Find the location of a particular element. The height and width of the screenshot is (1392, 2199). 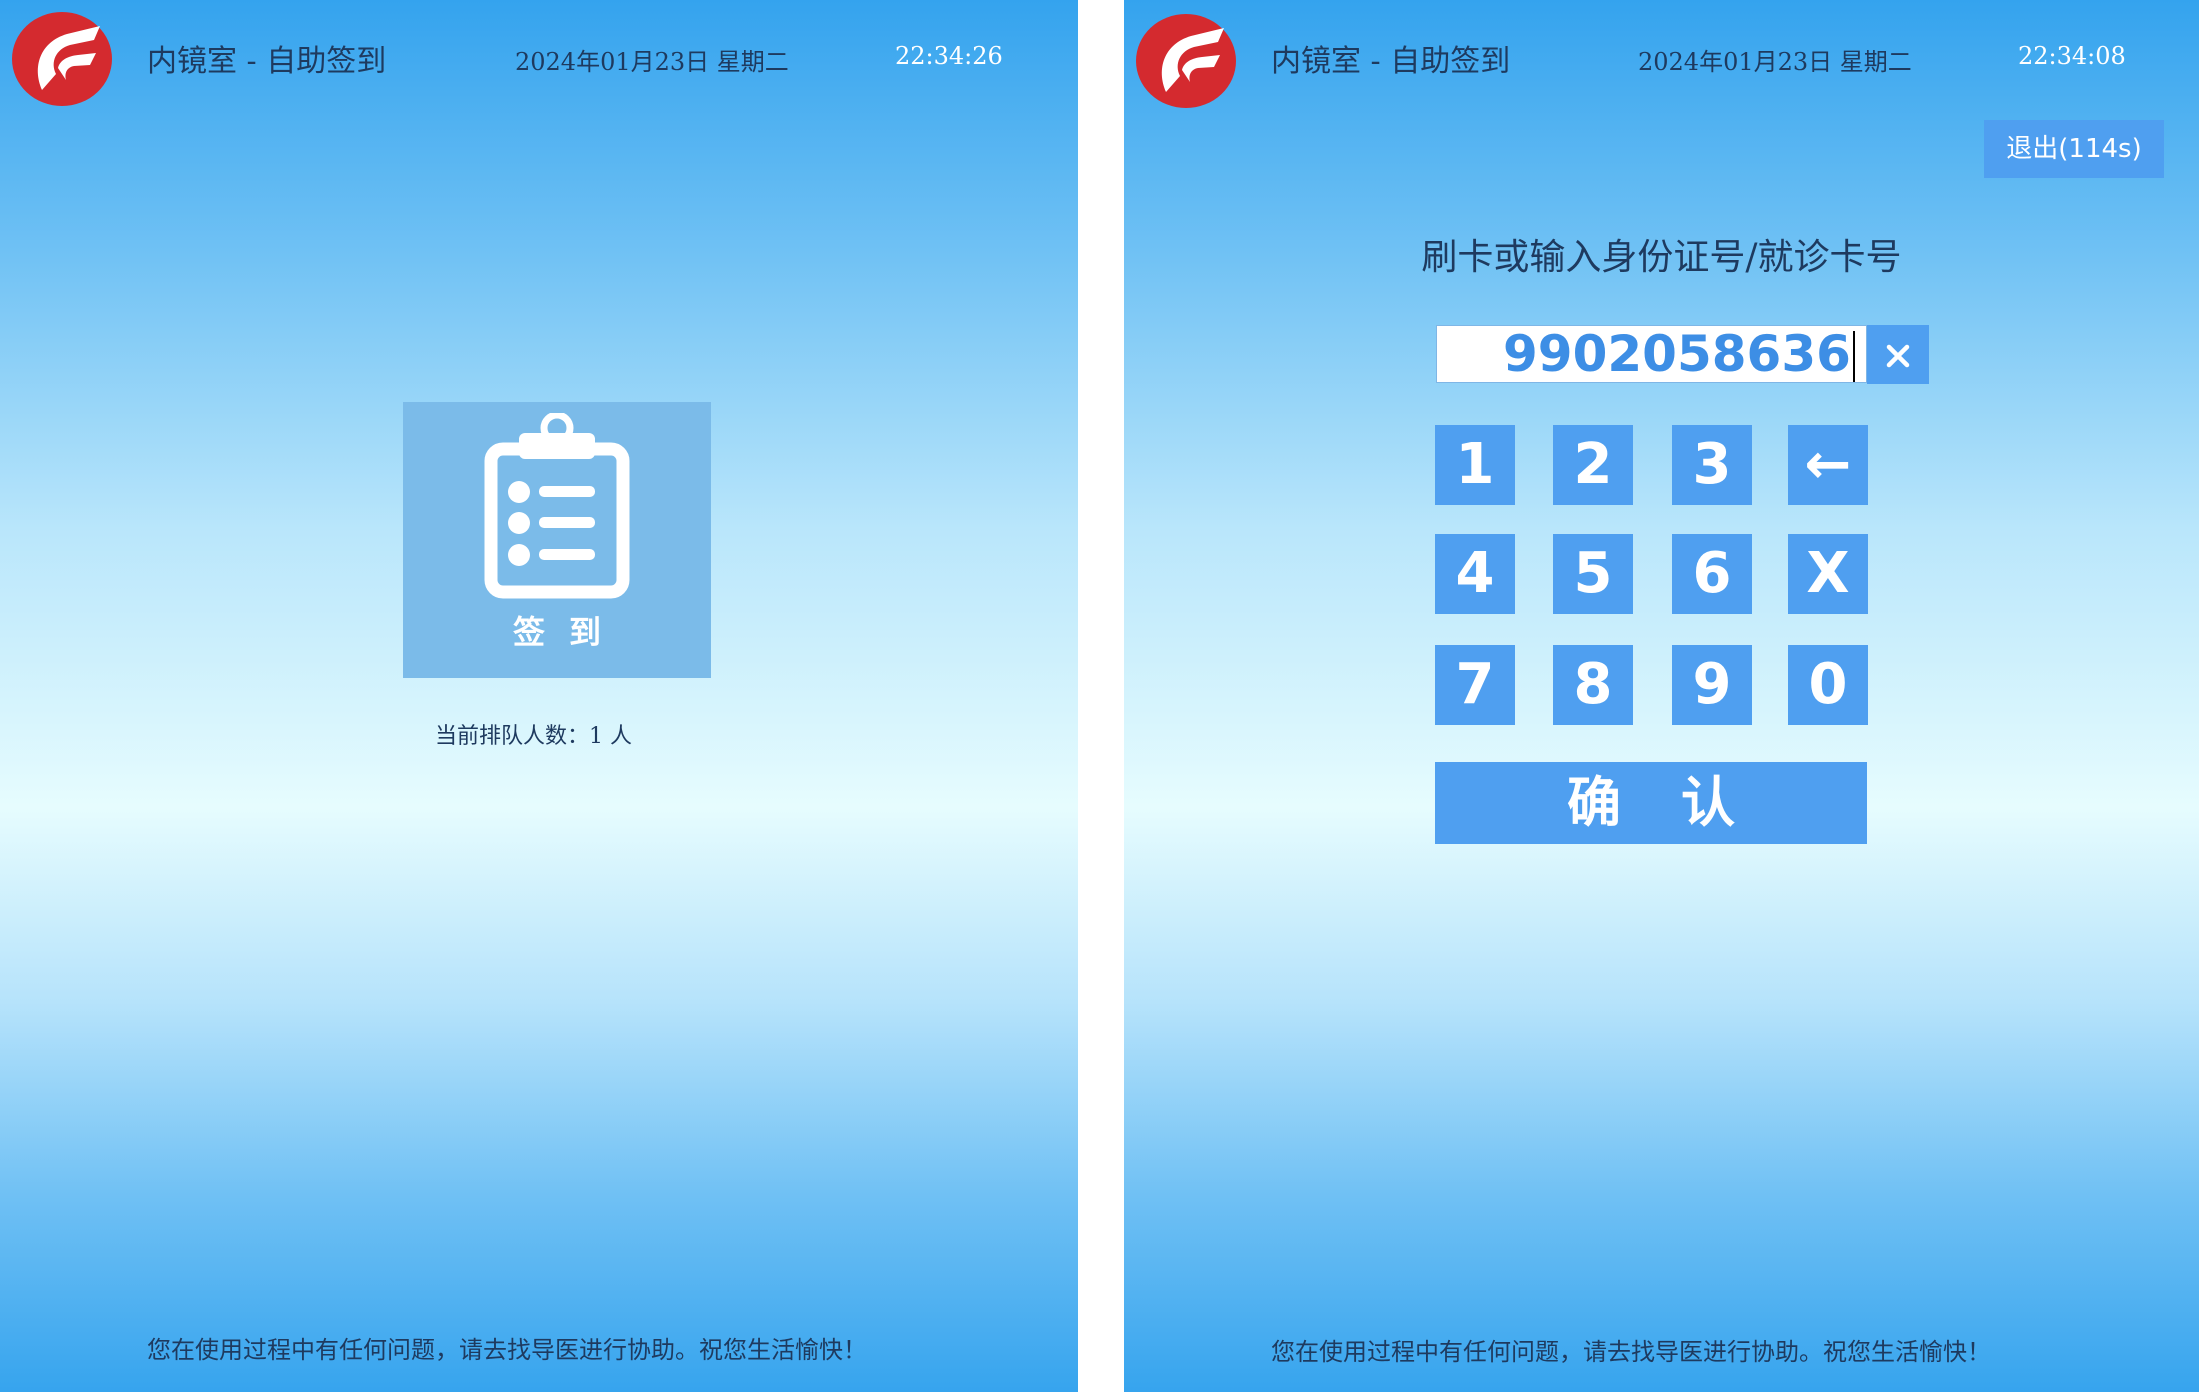

key-5: 5 is located at coordinates (1593, 574).